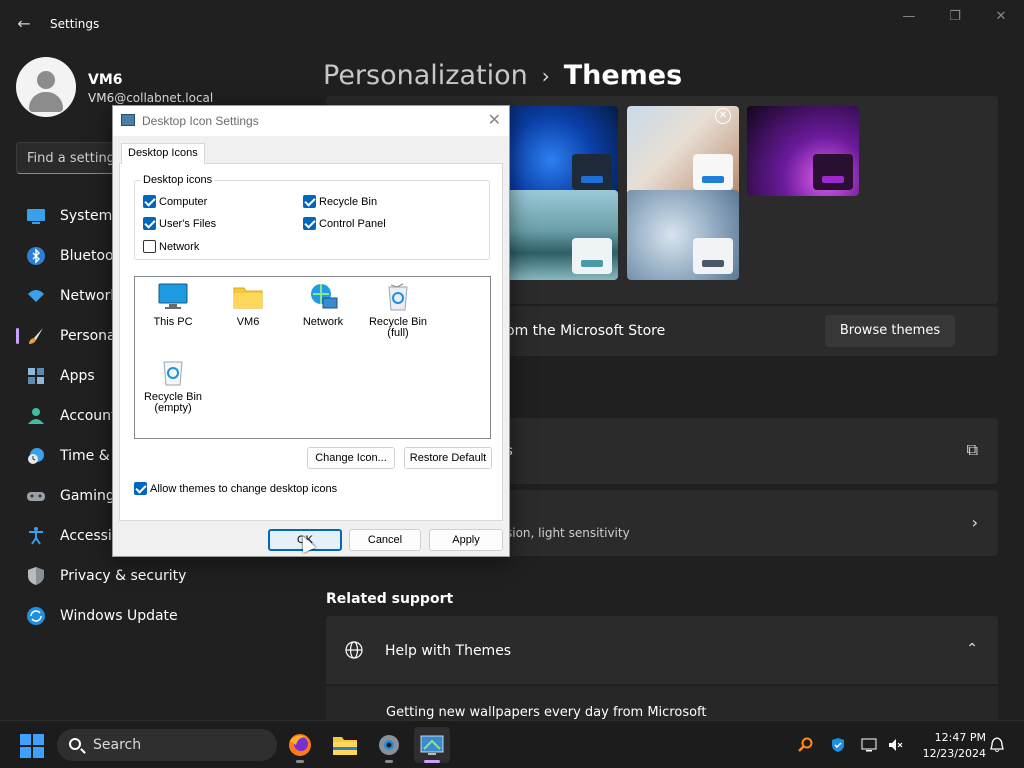 This screenshot has width=1024, height=768. I want to click on checkbox-network: Network, so click(171, 246).